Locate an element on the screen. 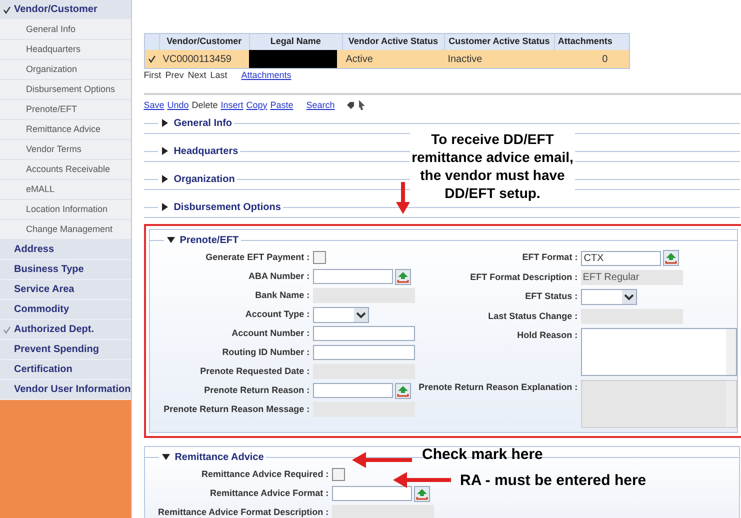  field-label: EFT Status : is located at coordinates (551, 296).